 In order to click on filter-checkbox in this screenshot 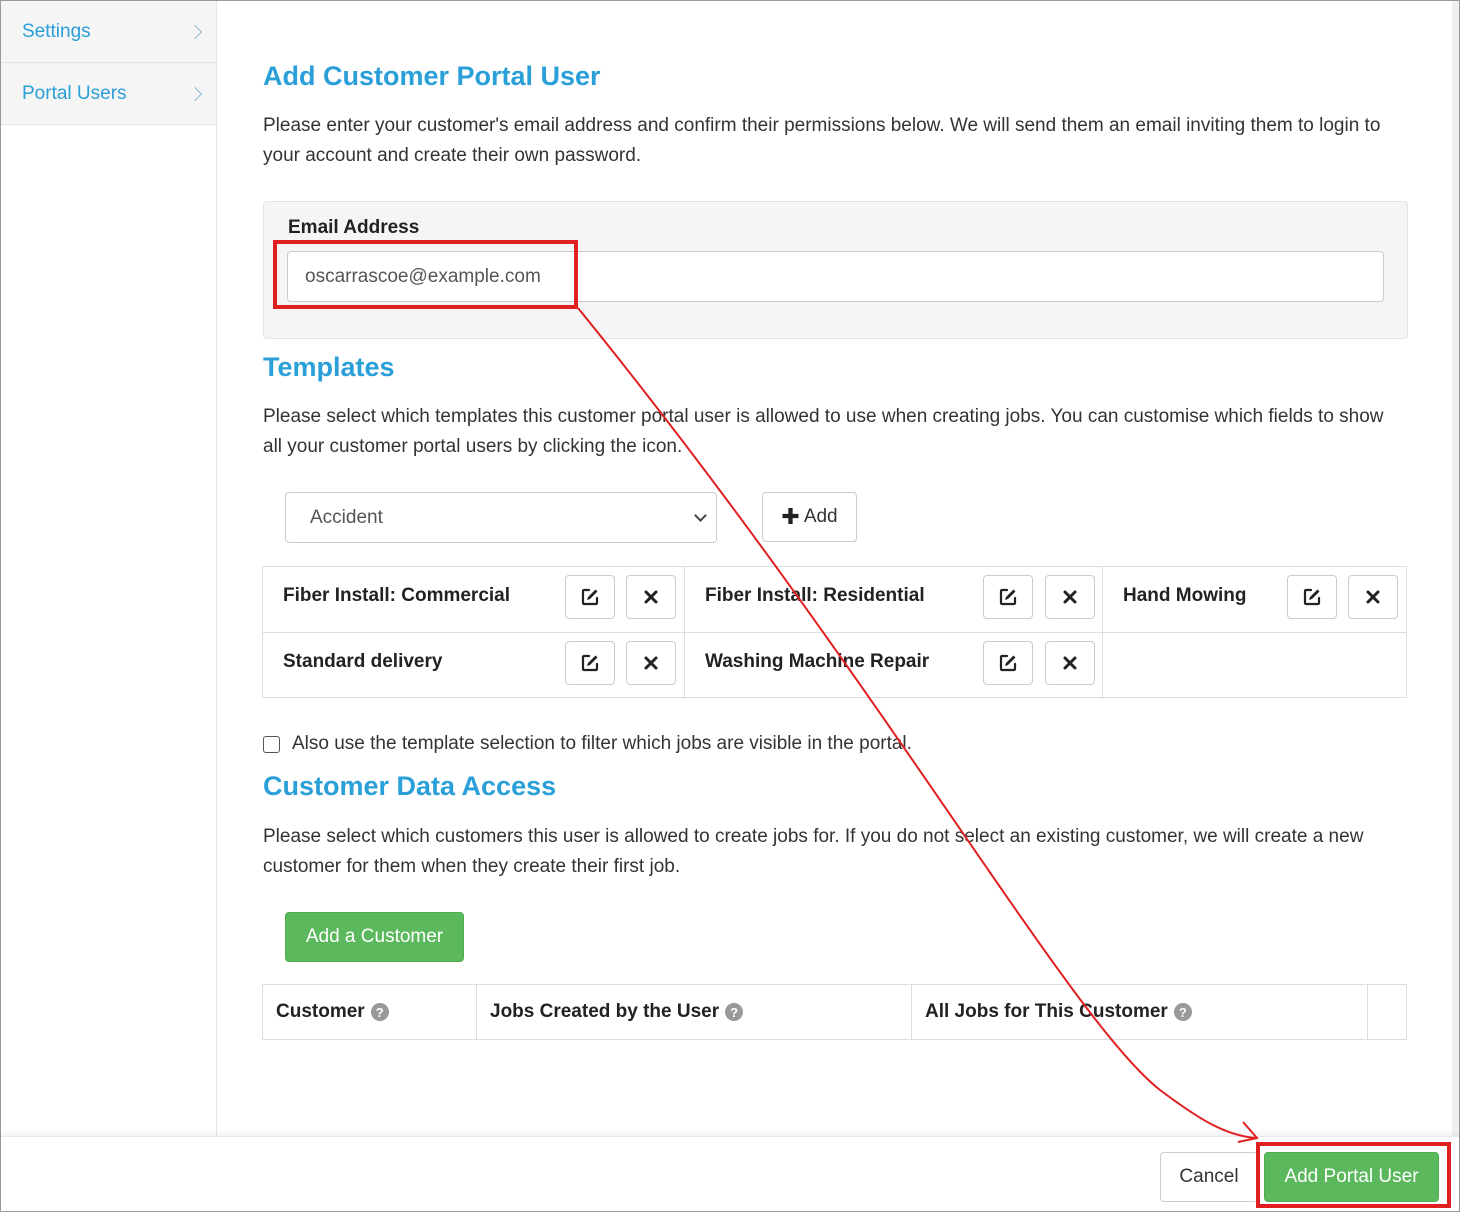, I will do `click(271, 744)`.